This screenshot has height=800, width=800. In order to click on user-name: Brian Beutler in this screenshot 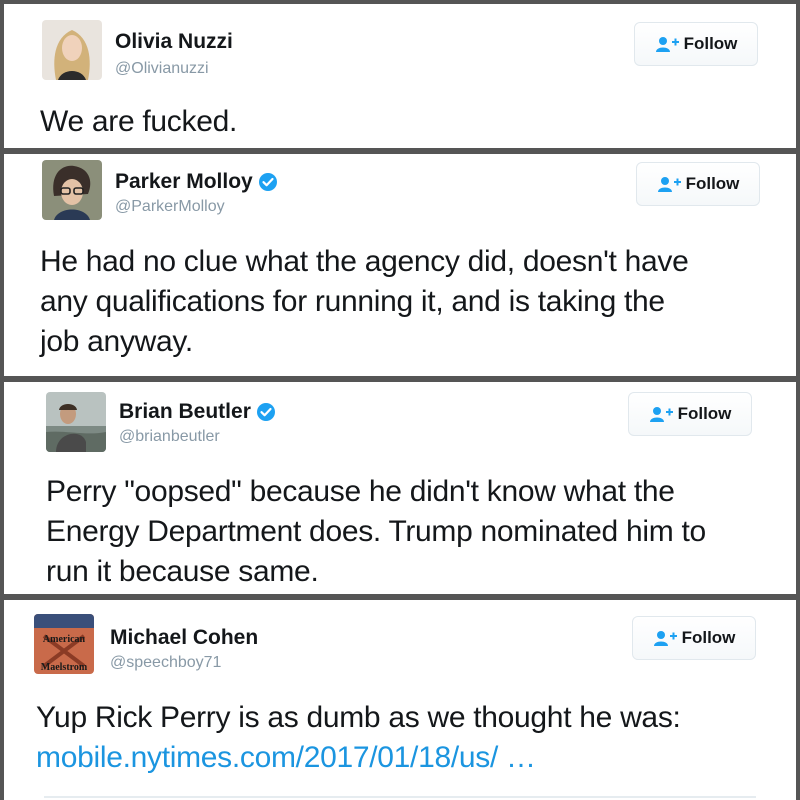, I will do `click(197, 412)`.